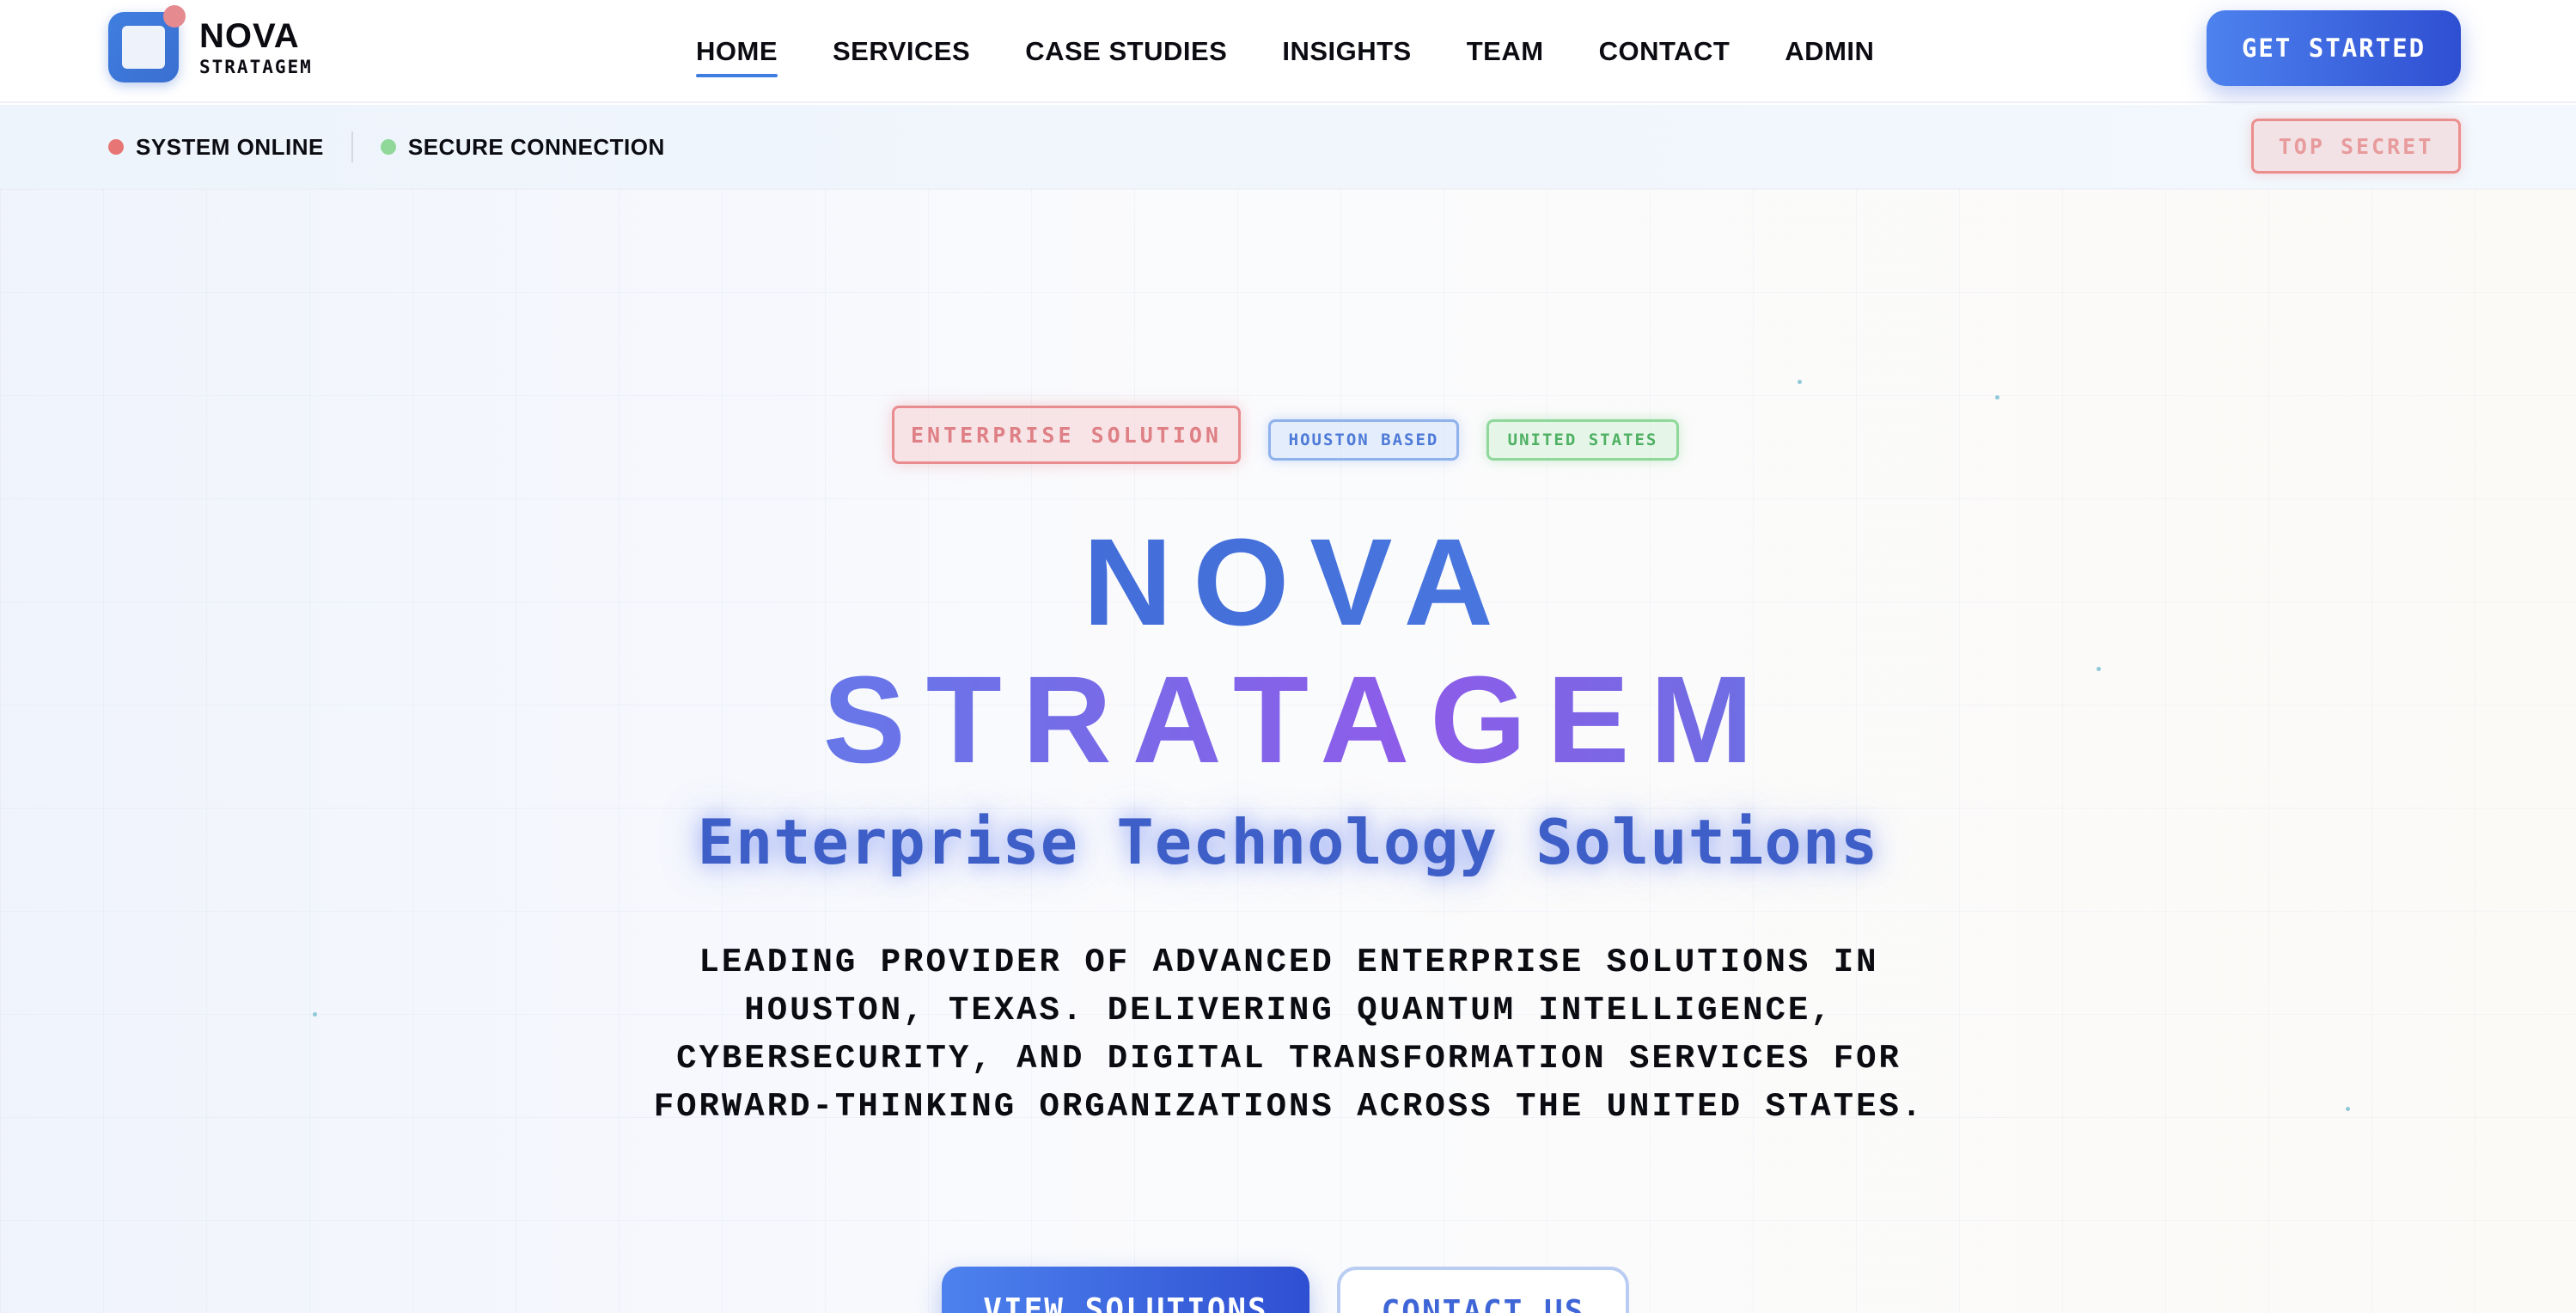 The width and height of the screenshot is (2576, 1313). I want to click on status-system-online: SYSTEM ONLINE, so click(216, 147).